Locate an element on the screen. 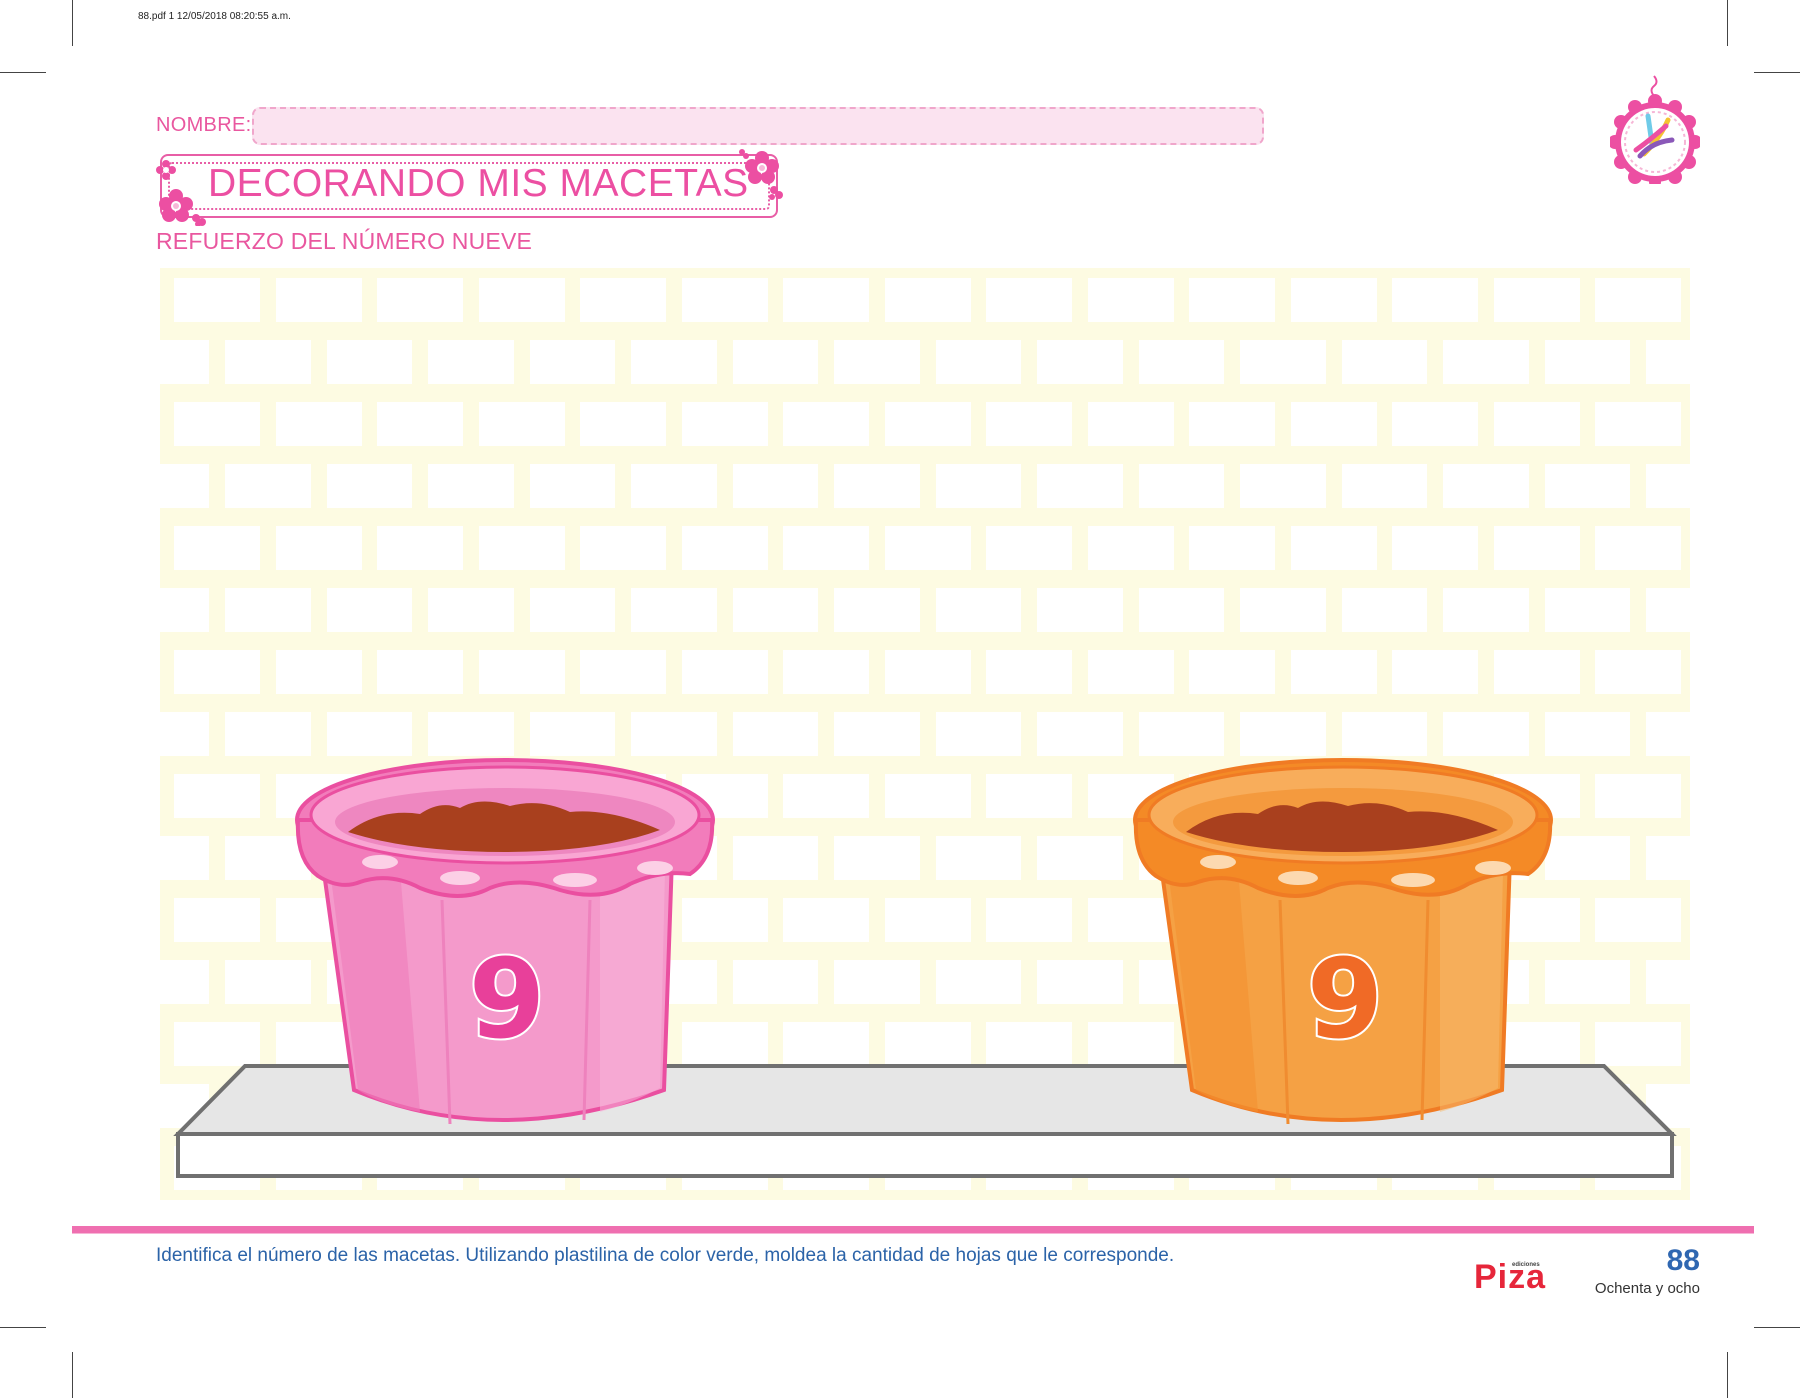  pot-number-orange: 9 is located at coordinates (1345, 999).